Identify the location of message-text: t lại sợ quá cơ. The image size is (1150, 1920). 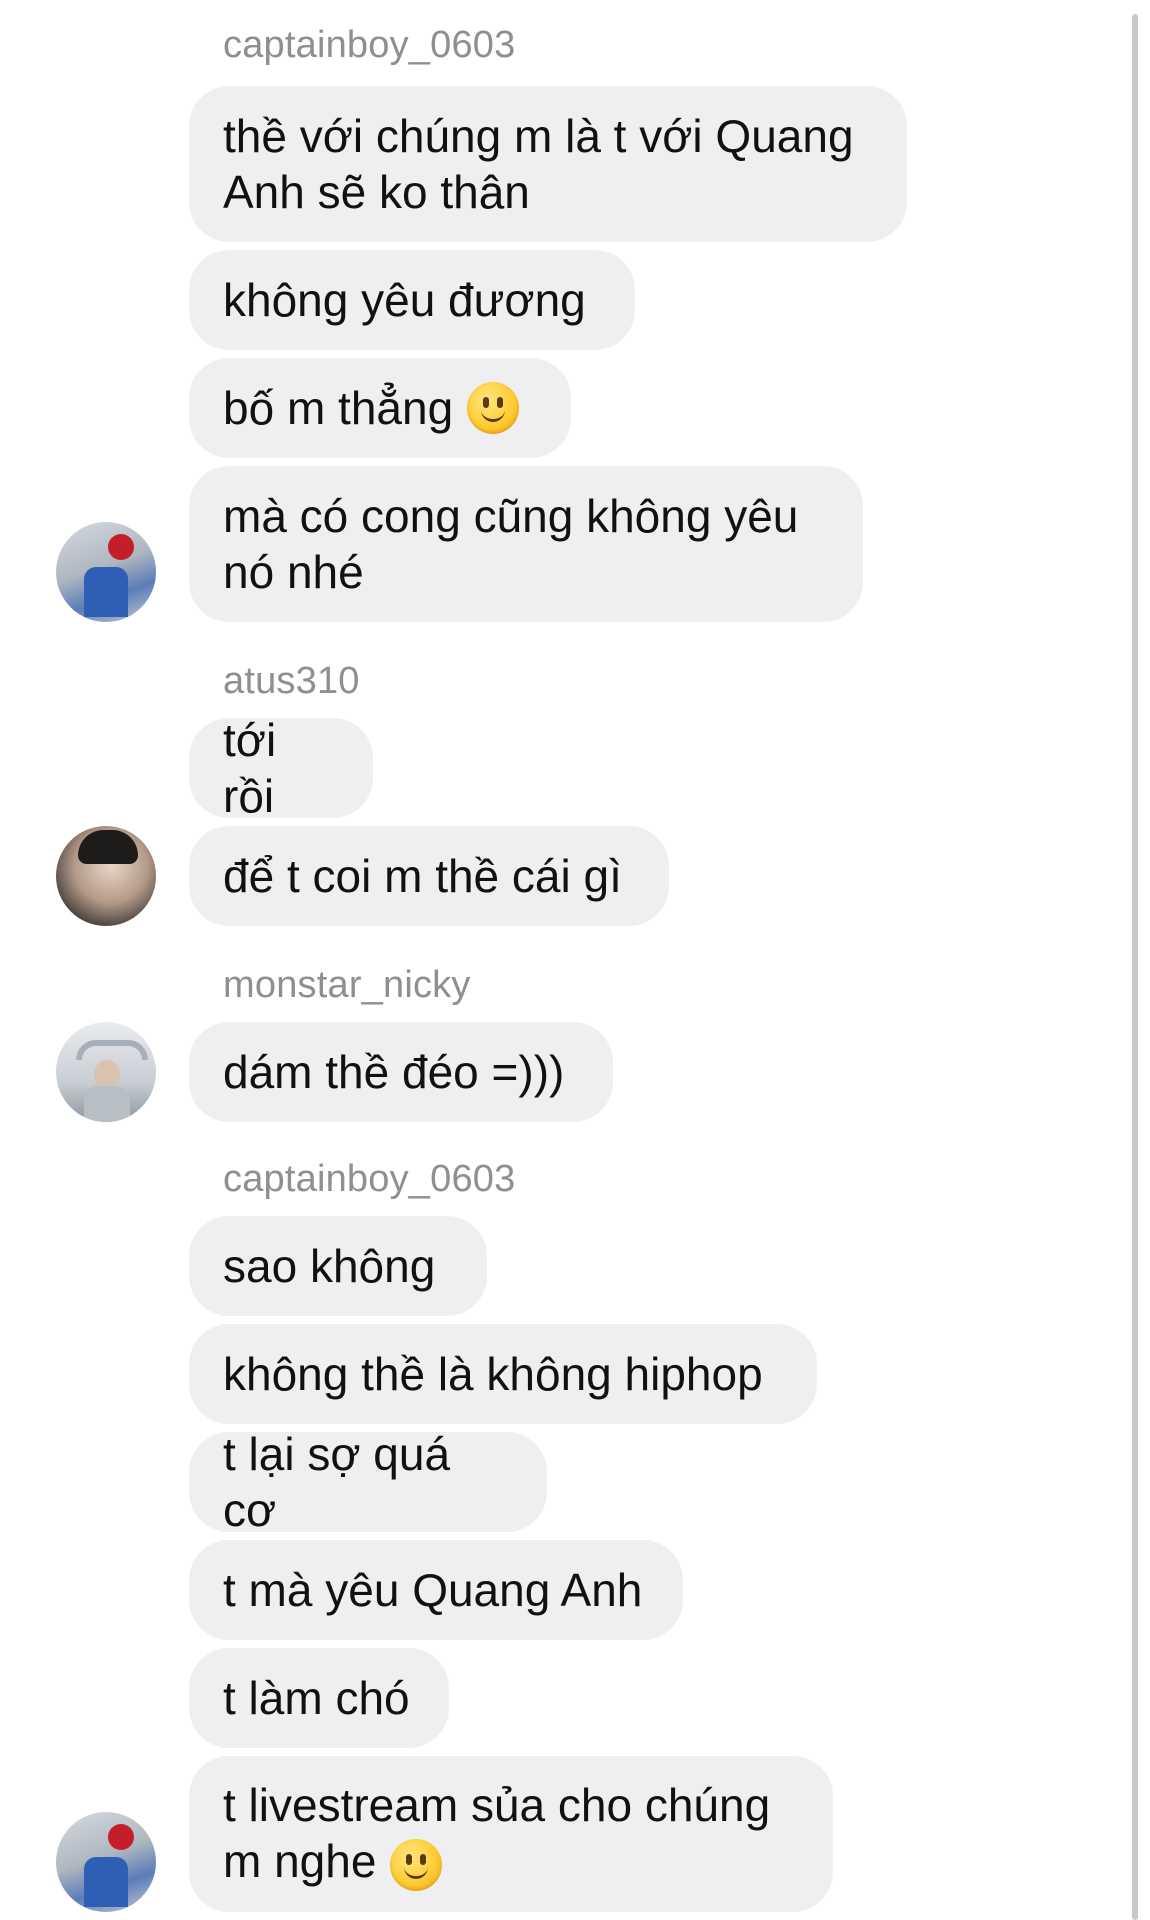
(337, 1482).